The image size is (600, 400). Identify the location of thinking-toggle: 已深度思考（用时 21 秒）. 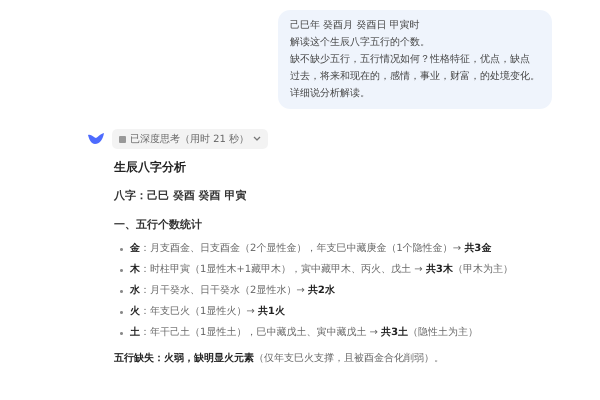
(190, 139).